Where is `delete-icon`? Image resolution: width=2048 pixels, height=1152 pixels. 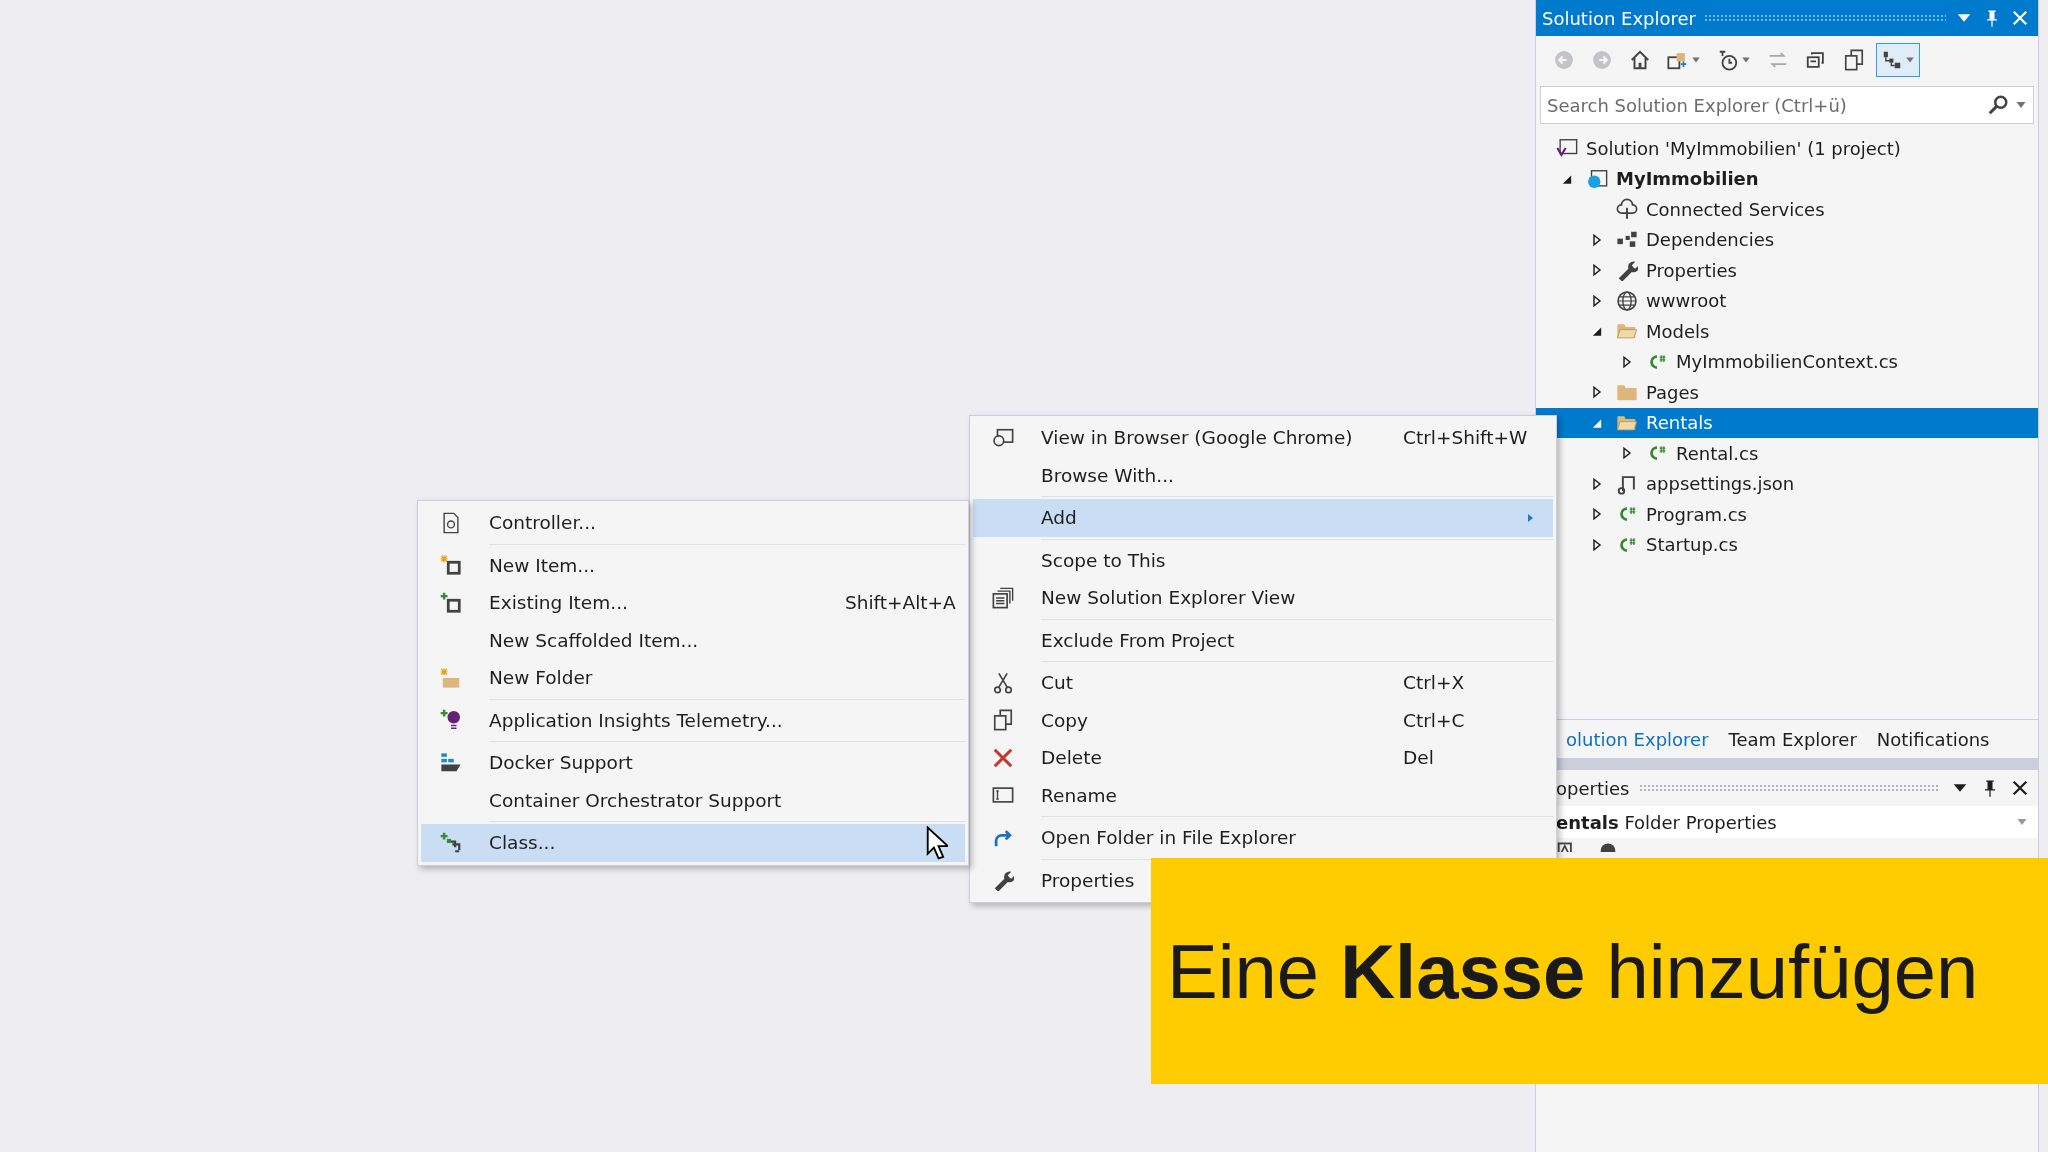 delete-icon is located at coordinates (1003, 757).